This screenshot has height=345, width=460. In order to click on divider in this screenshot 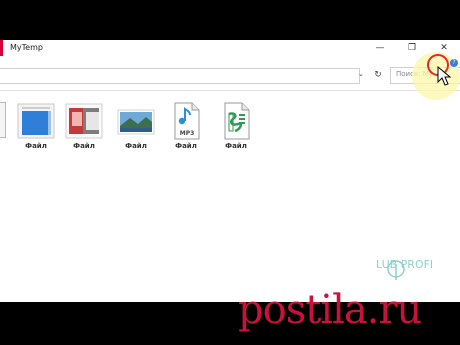, I will do `click(230, 90)`.